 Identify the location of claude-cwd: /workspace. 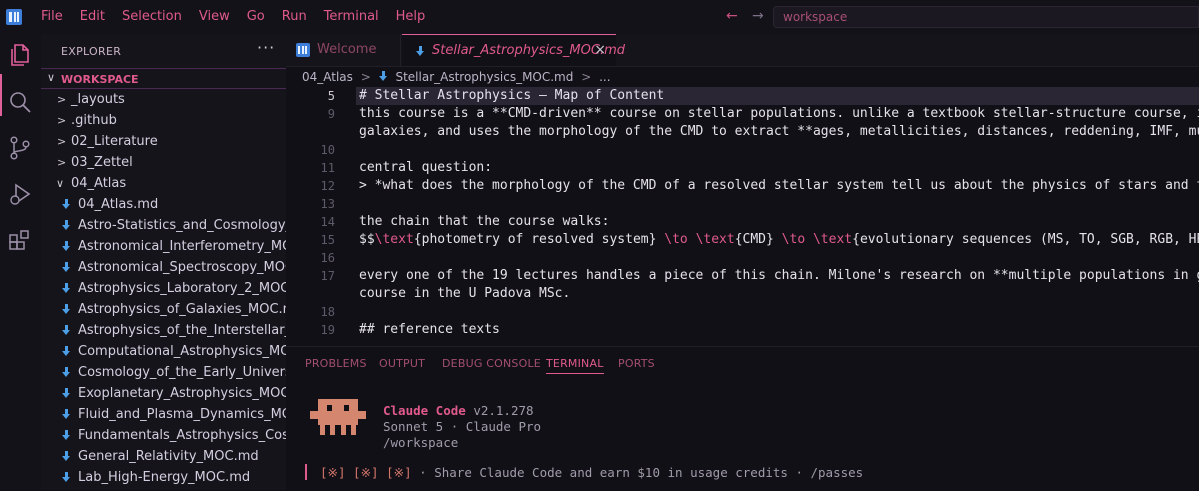
(421, 442).